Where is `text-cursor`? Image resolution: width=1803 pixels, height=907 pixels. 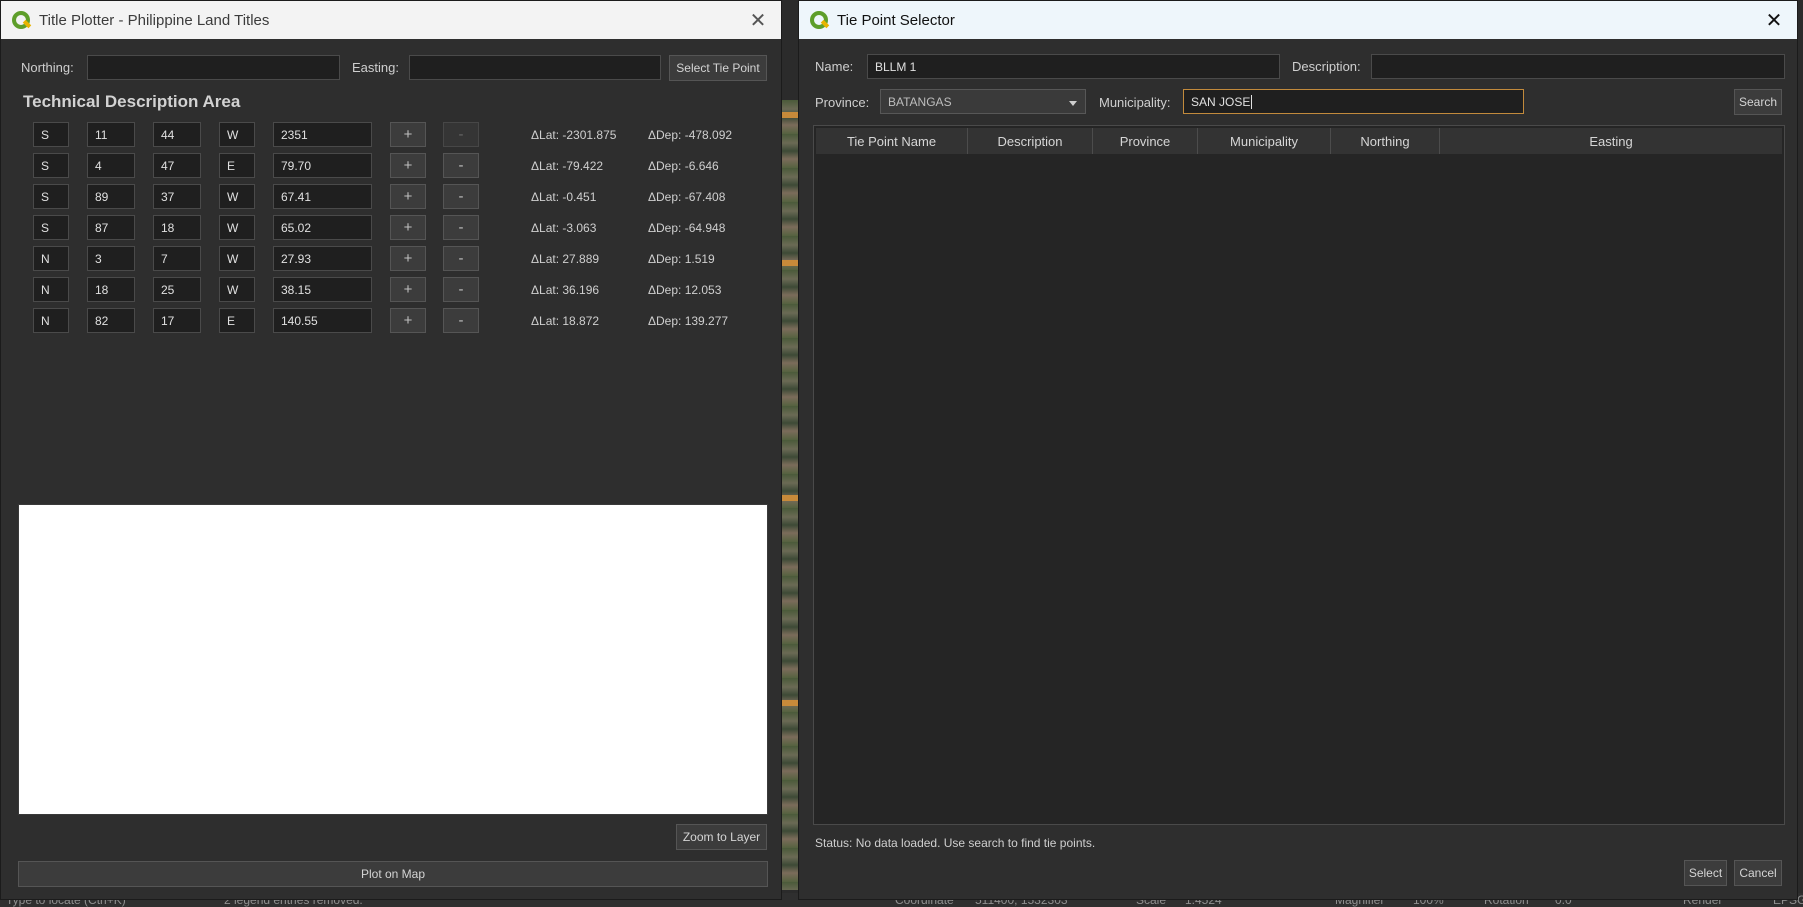 text-cursor is located at coordinates (1252, 101).